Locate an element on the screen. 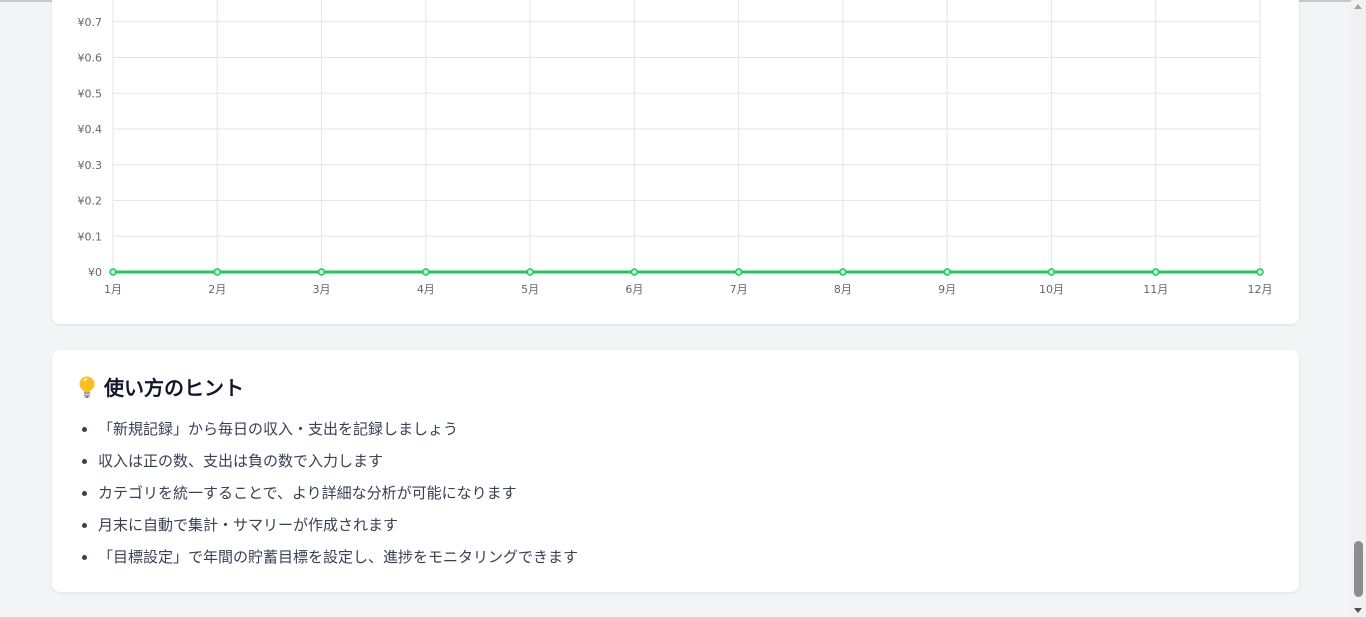 The height and width of the screenshot is (617, 1366). vertical-scrollbar is located at coordinates (1358, 308).